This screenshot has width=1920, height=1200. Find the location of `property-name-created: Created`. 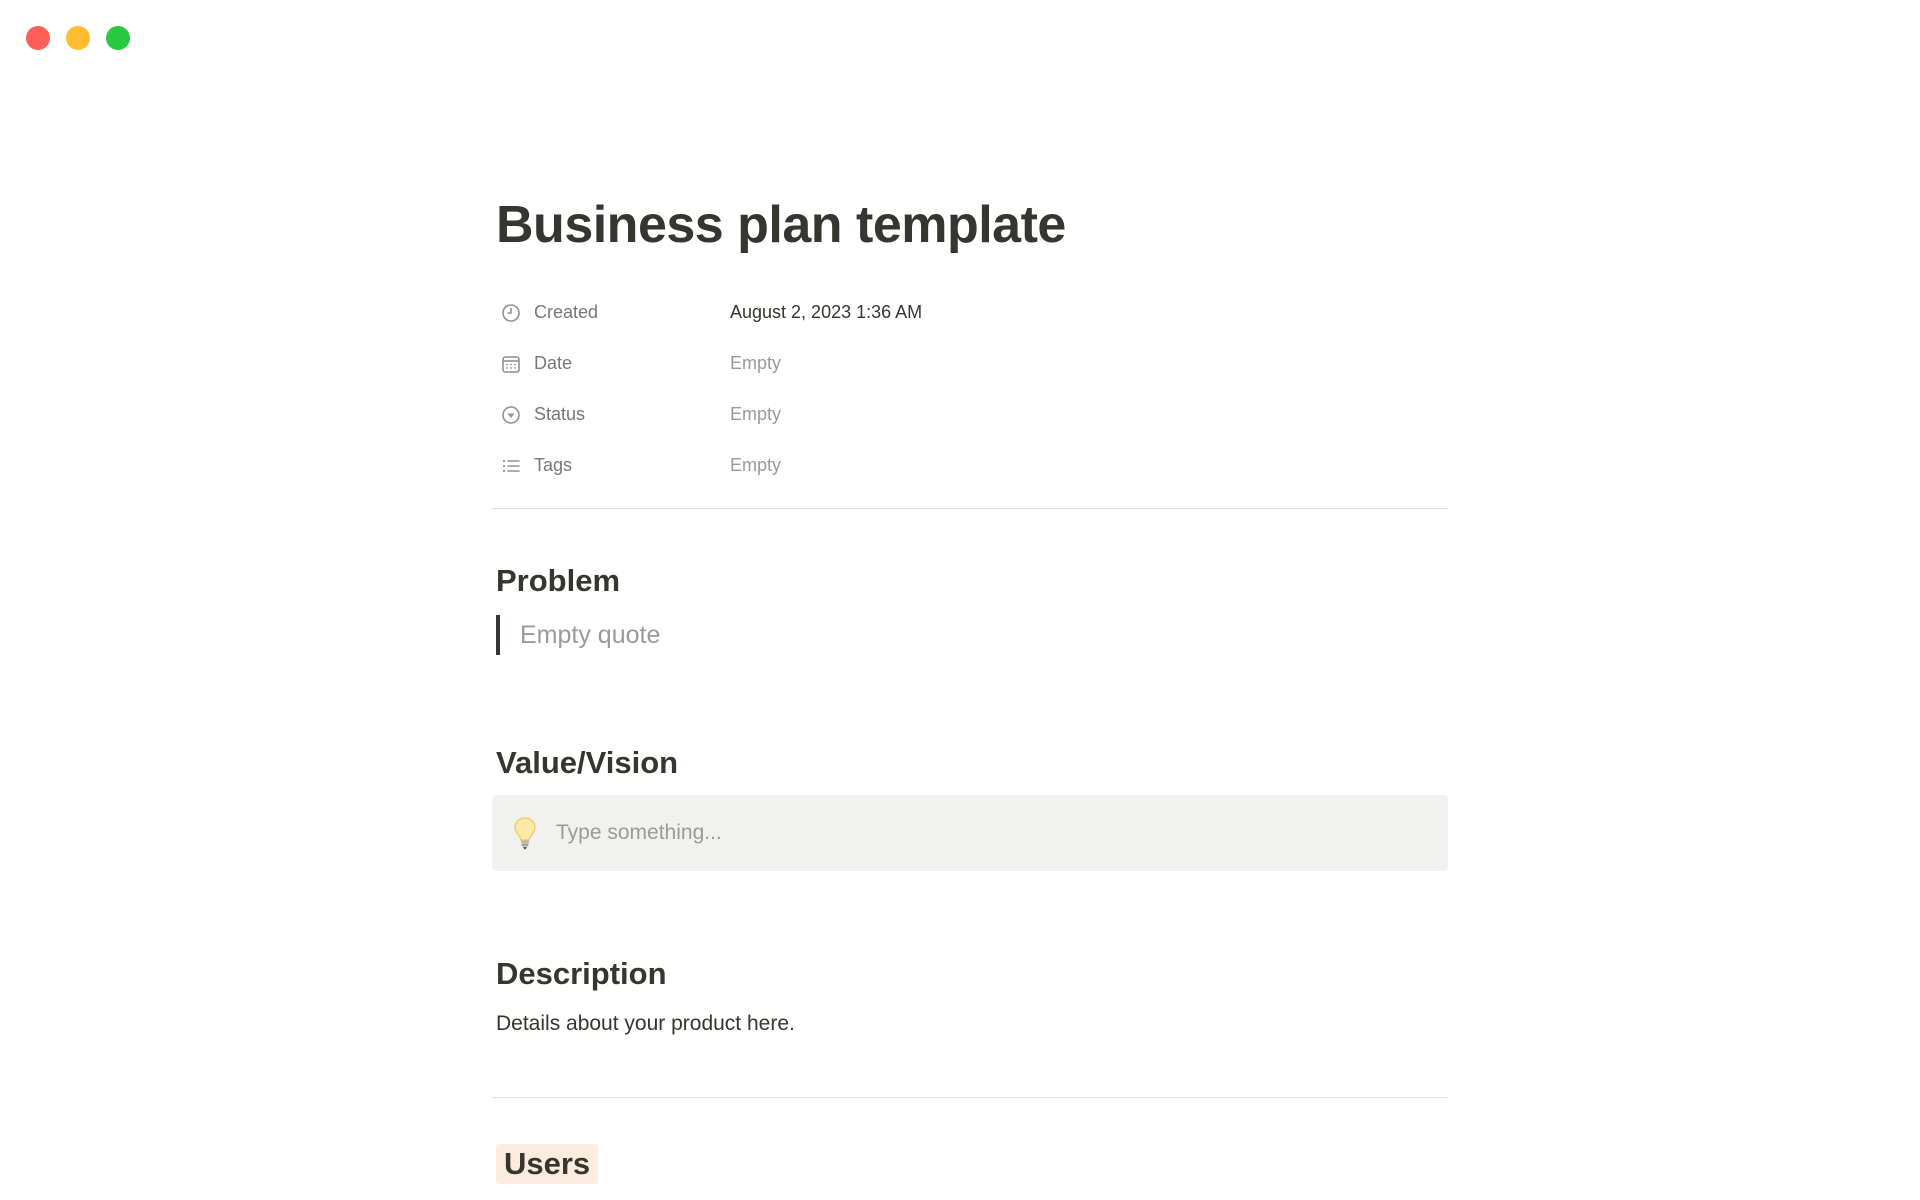

property-name-created: Created is located at coordinates (613, 313).